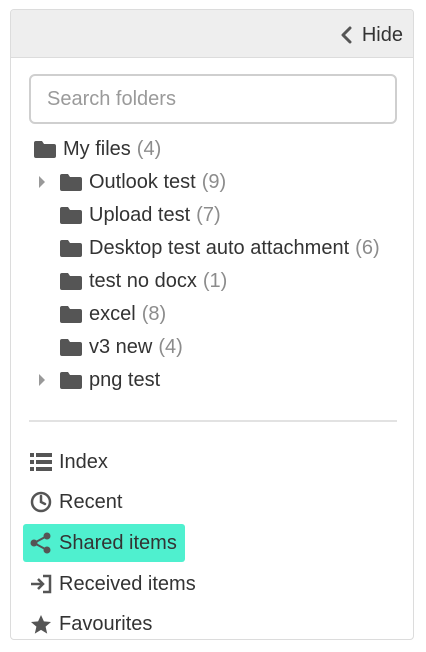  Describe the element at coordinates (154, 313) in the screenshot. I see `tree-count: (8)` at that location.